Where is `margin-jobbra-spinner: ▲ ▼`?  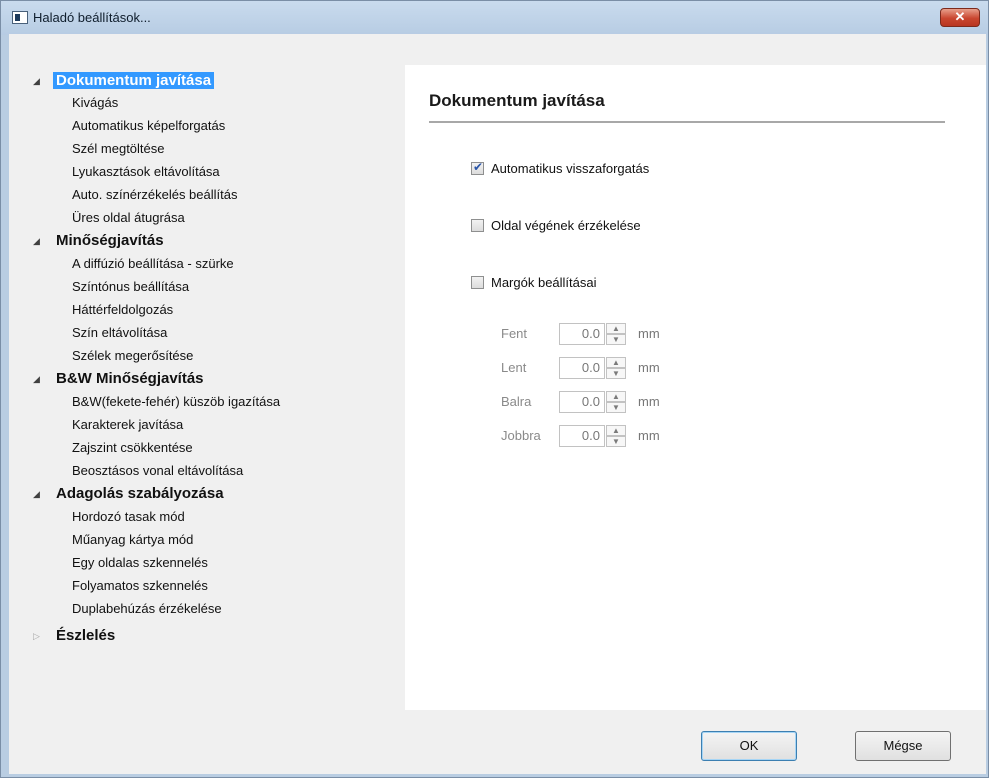 margin-jobbra-spinner: ▲ ▼ is located at coordinates (616, 436).